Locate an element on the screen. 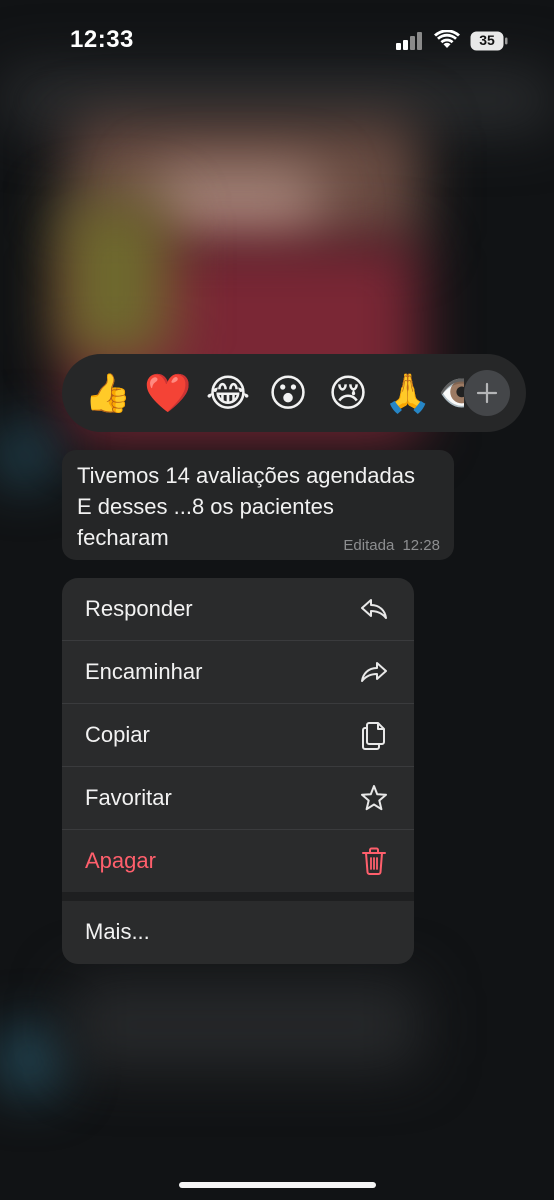  battery-level: 35 is located at coordinates (487, 40).